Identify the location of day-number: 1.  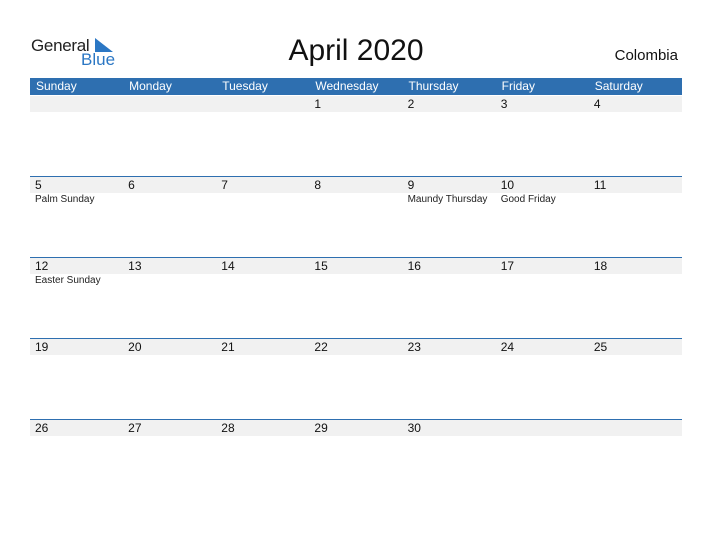
(318, 104).